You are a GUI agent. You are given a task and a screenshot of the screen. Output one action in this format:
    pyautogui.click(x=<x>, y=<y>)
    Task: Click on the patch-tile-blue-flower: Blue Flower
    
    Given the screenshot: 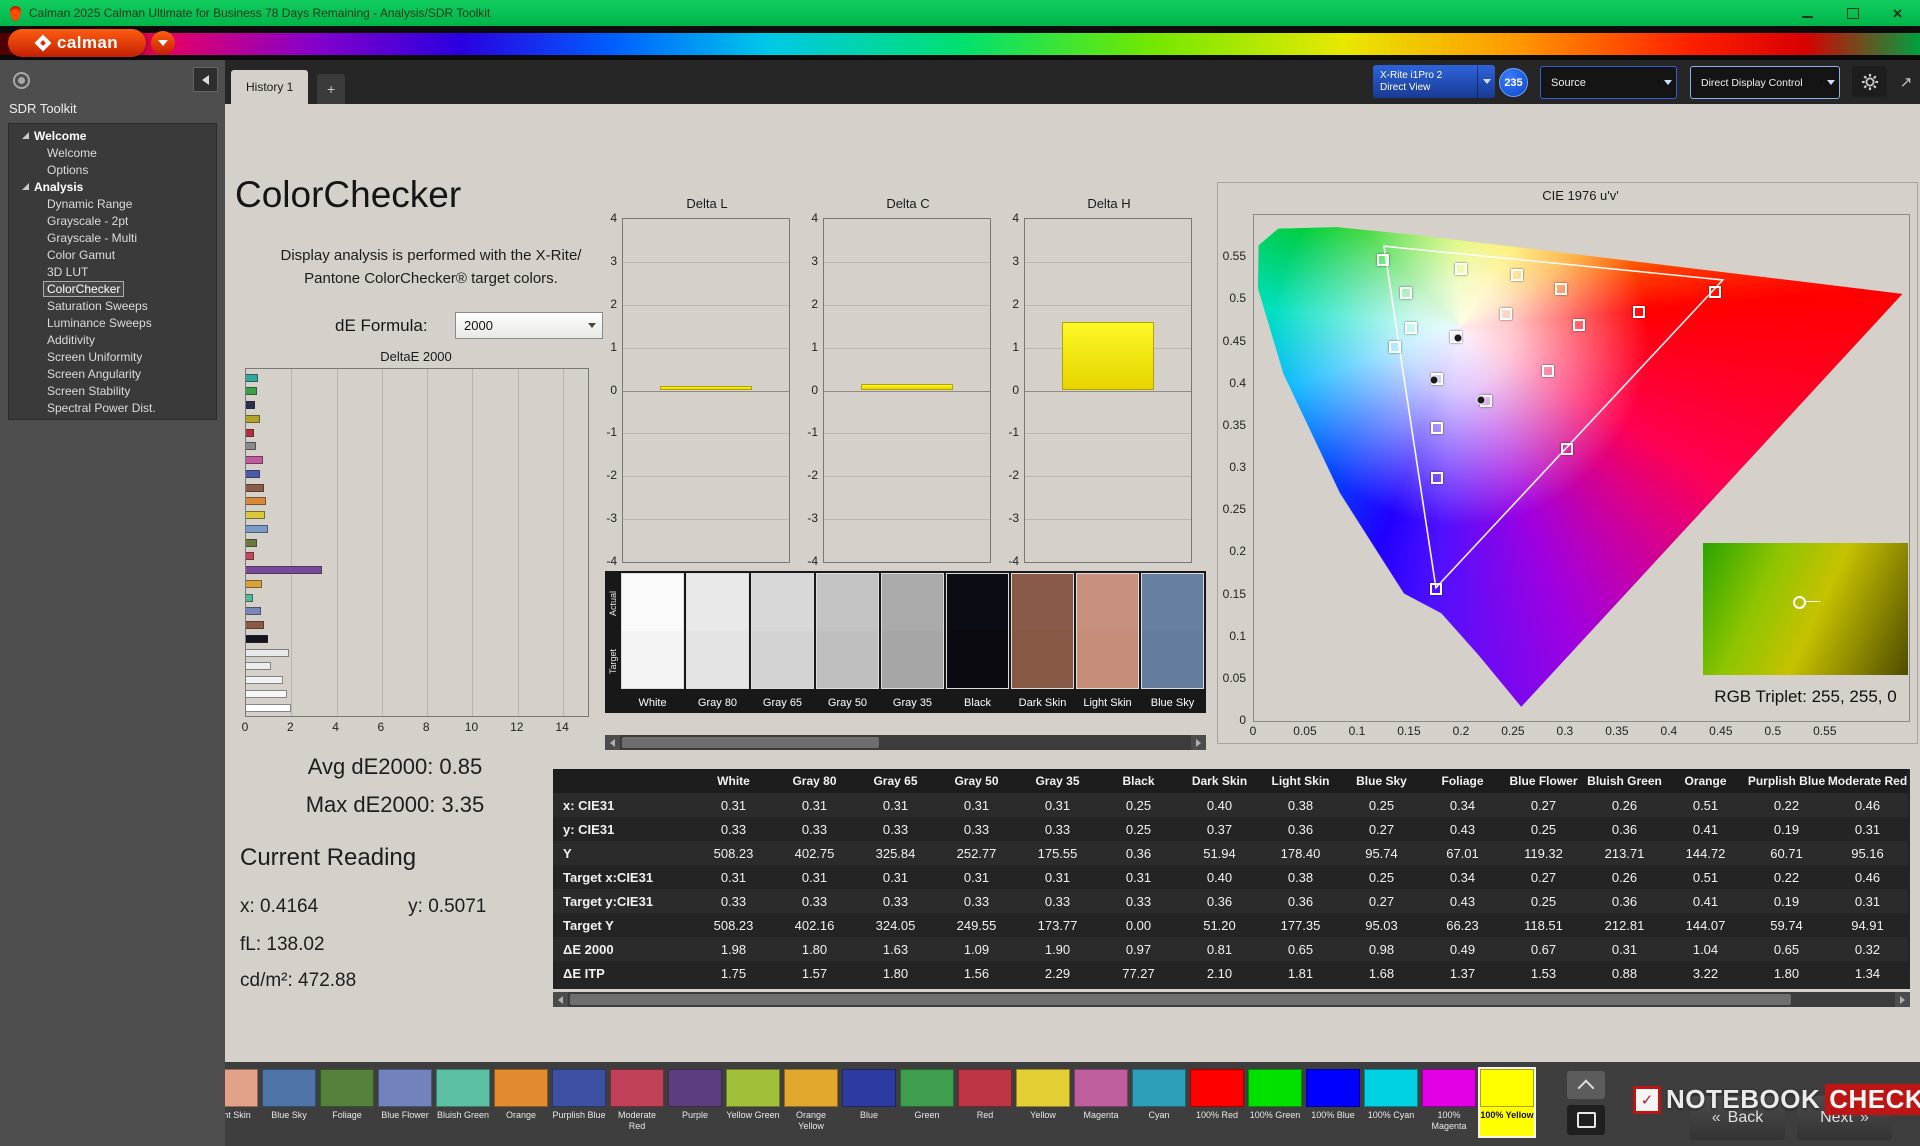 What is the action you would take?
    pyautogui.click(x=405, y=1102)
    